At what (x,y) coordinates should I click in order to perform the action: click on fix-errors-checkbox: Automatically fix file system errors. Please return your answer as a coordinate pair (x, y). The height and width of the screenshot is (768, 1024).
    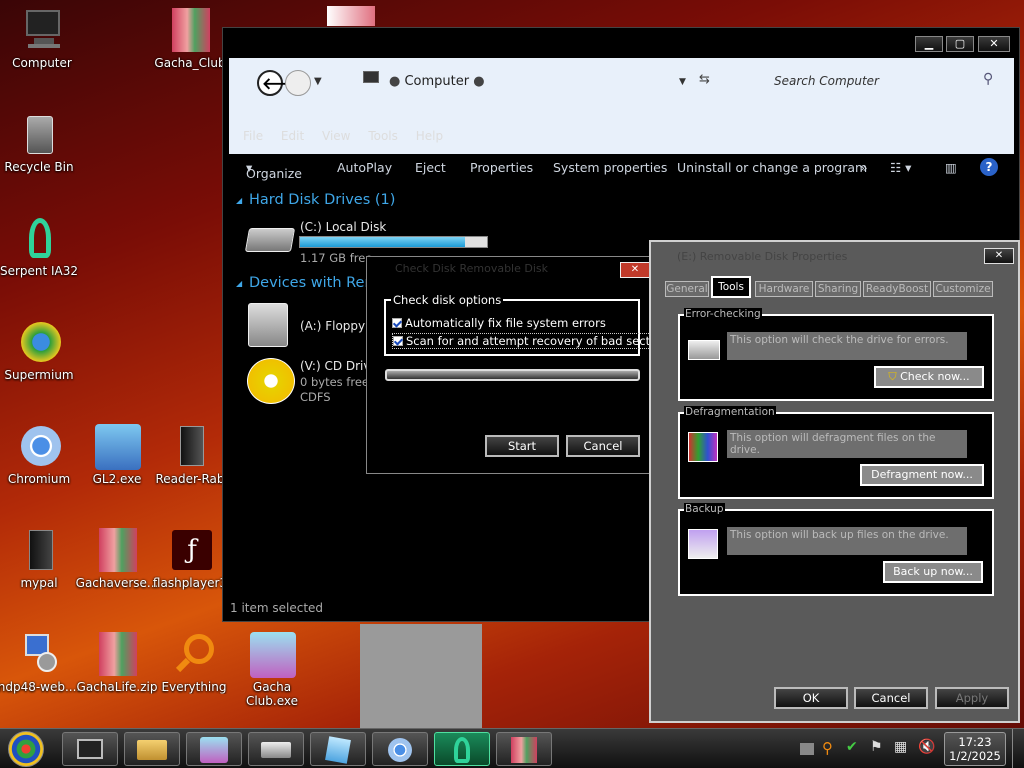
    Looking at the image, I should click on (499, 323).